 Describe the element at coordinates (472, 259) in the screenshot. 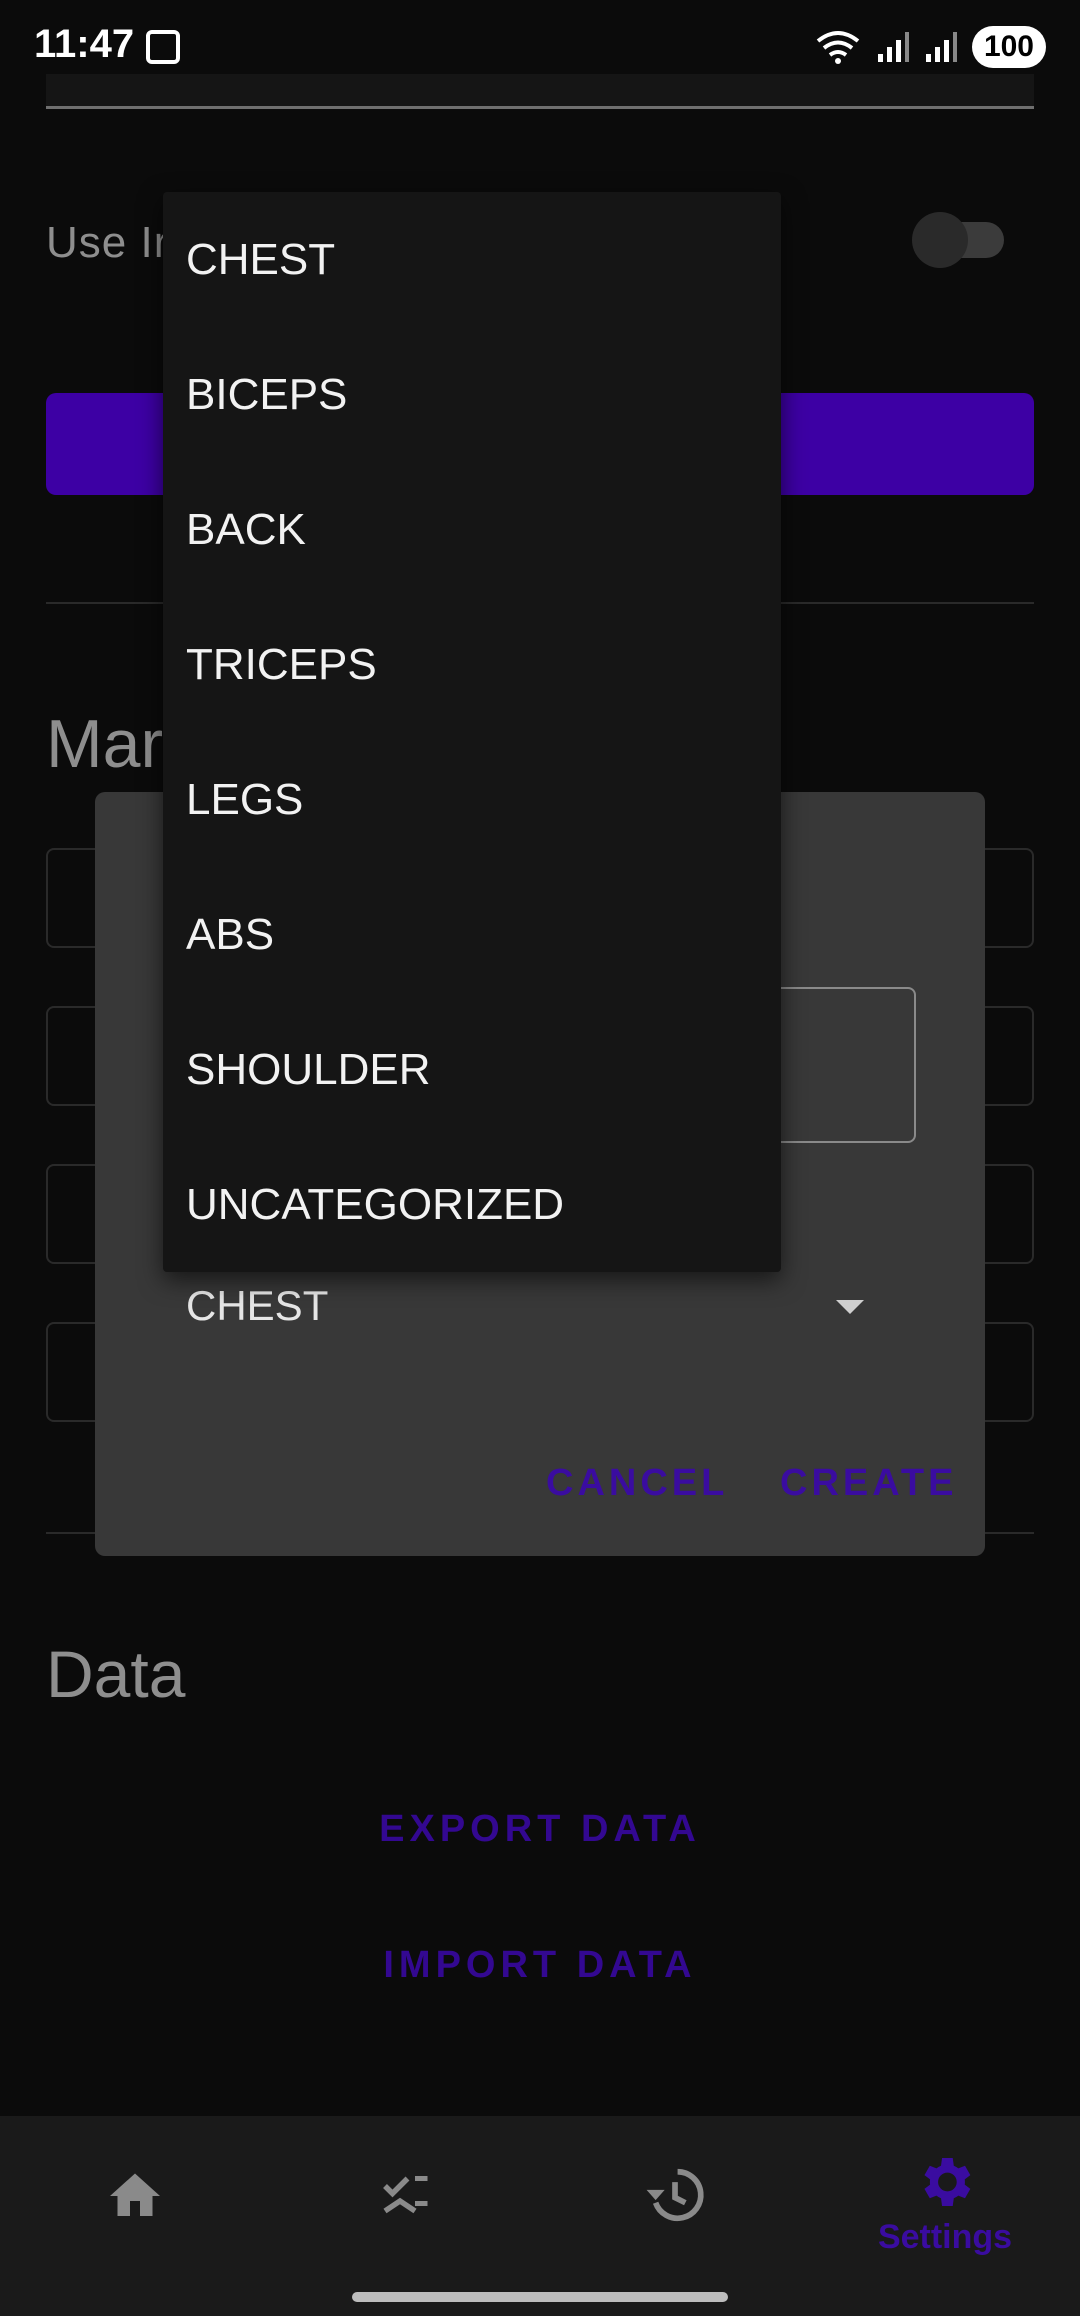

I see `menu-item-chest: CHEST` at that location.